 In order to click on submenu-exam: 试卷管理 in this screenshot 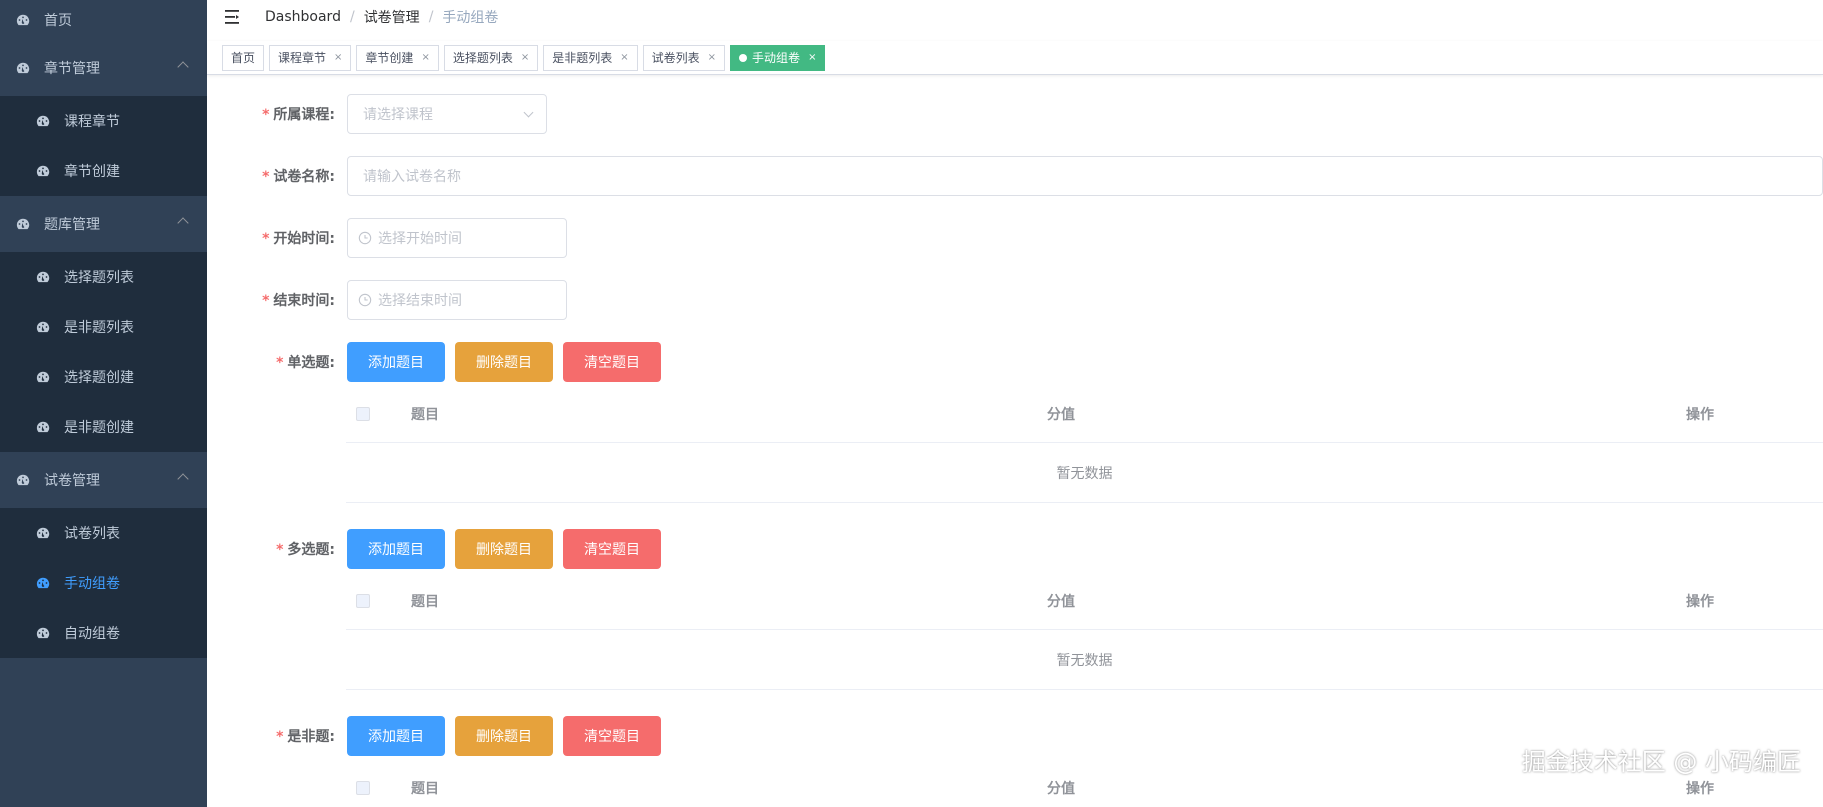, I will do `click(103, 480)`.